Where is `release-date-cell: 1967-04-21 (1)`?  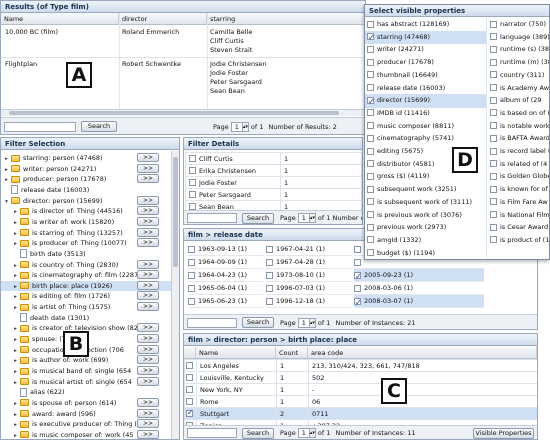 release-date-cell: 1967-04-21 (1) is located at coordinates (309, 249).